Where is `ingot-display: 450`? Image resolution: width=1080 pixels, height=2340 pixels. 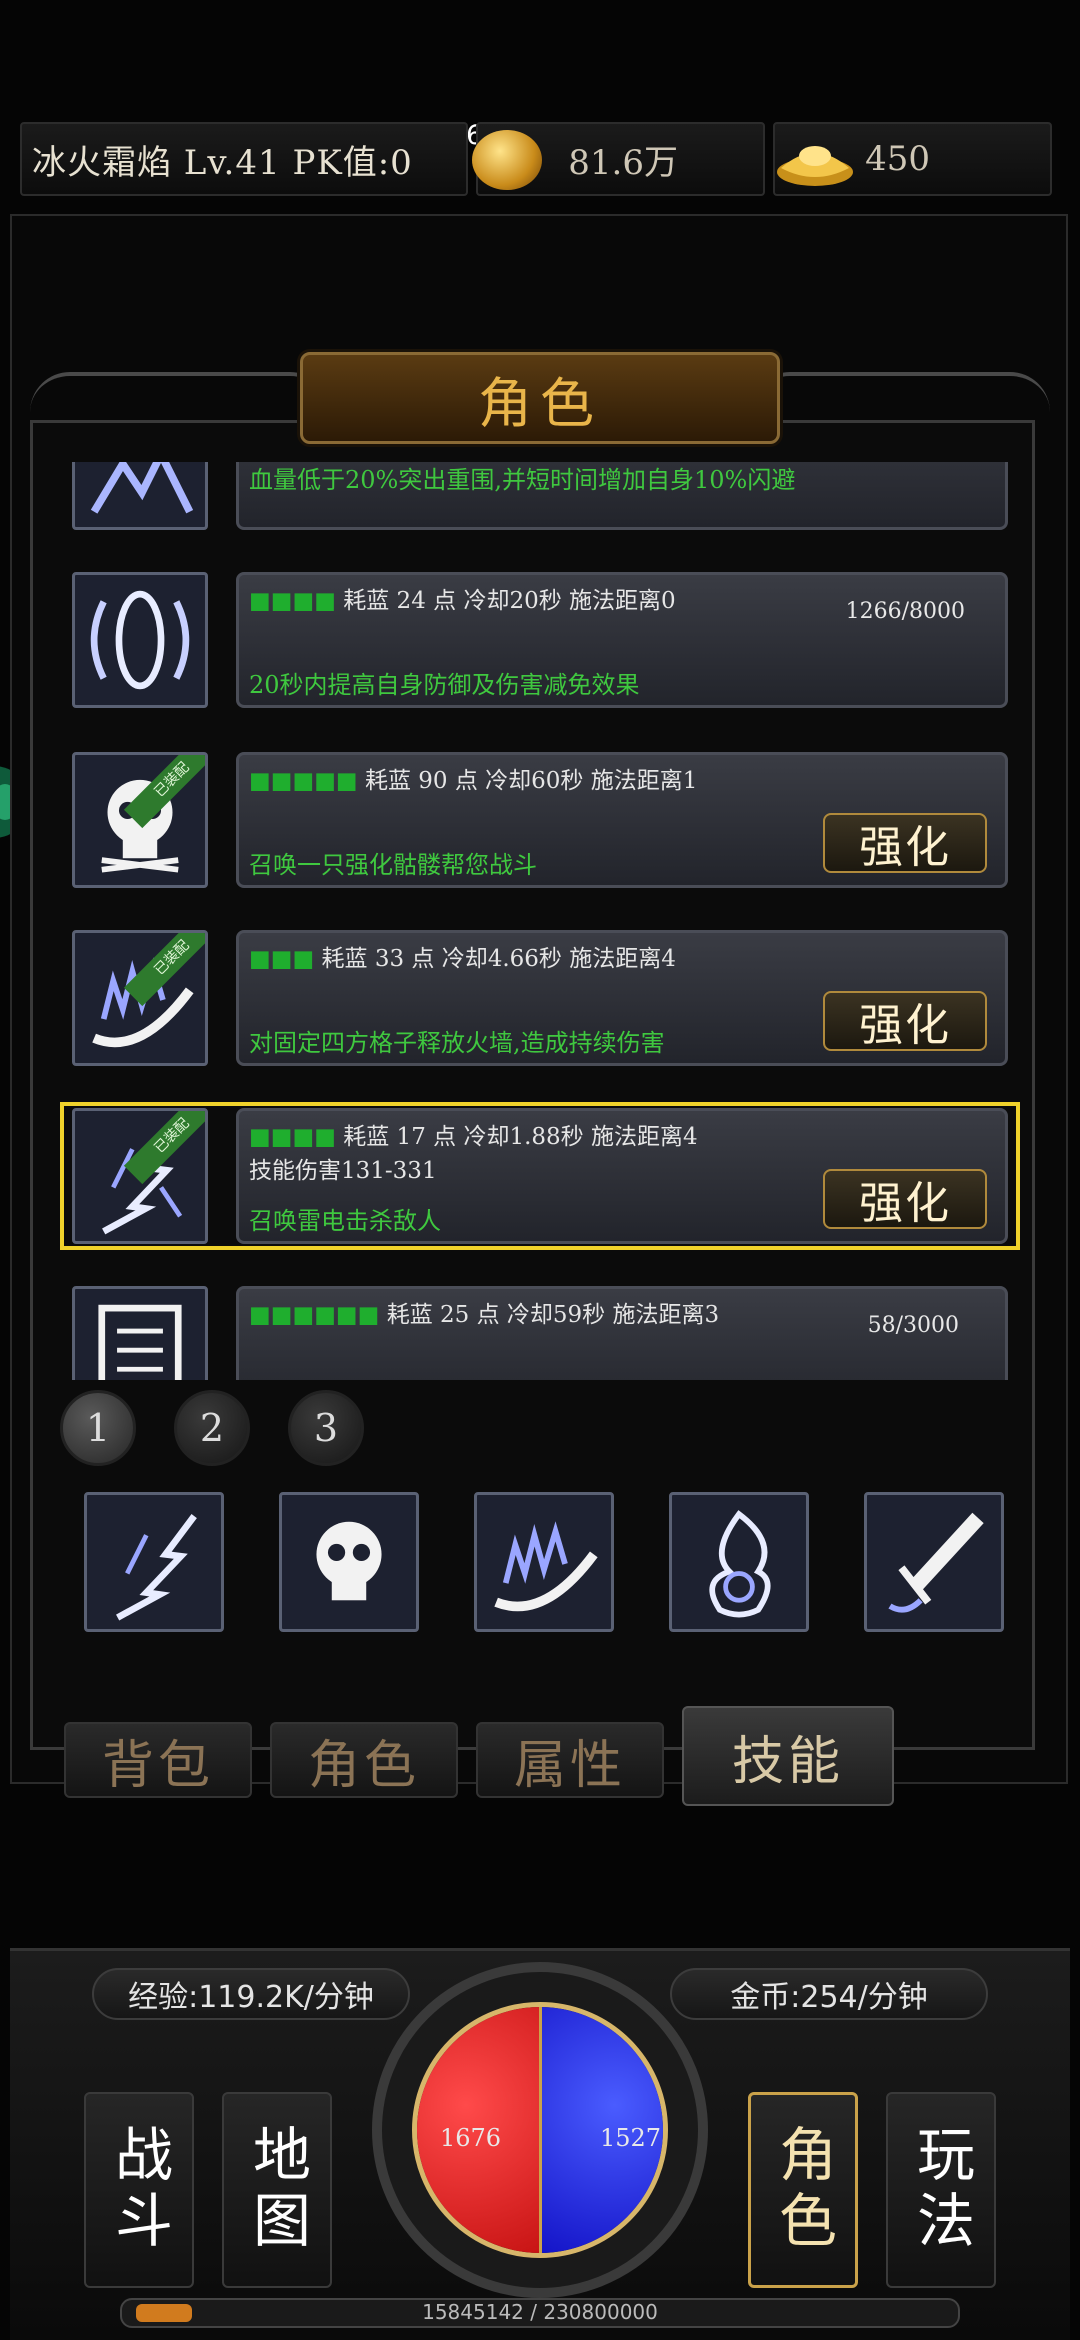
ingot-display: 450 is located at coordinates (912, 159).